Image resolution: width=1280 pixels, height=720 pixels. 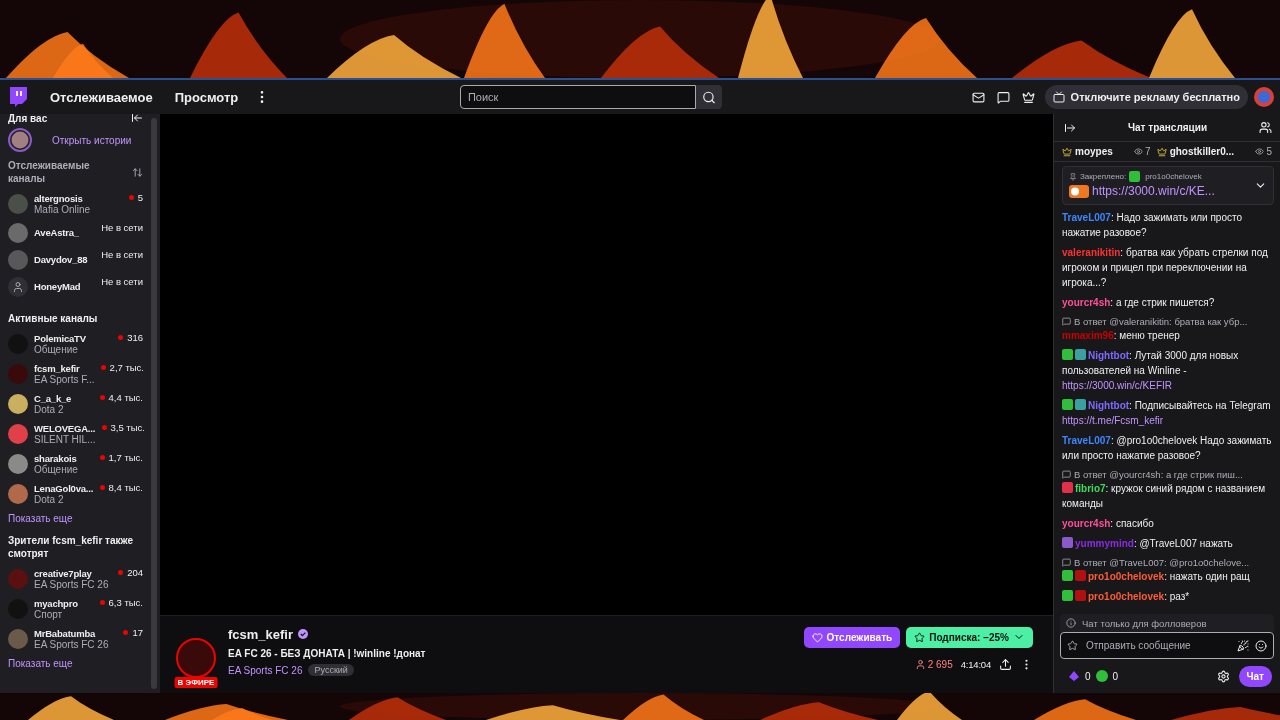 What do you see at coordinates (1157, 645) in the screenshot?
I see `chat-input: Отправить сообщение` at bounding box center [1157, 645].